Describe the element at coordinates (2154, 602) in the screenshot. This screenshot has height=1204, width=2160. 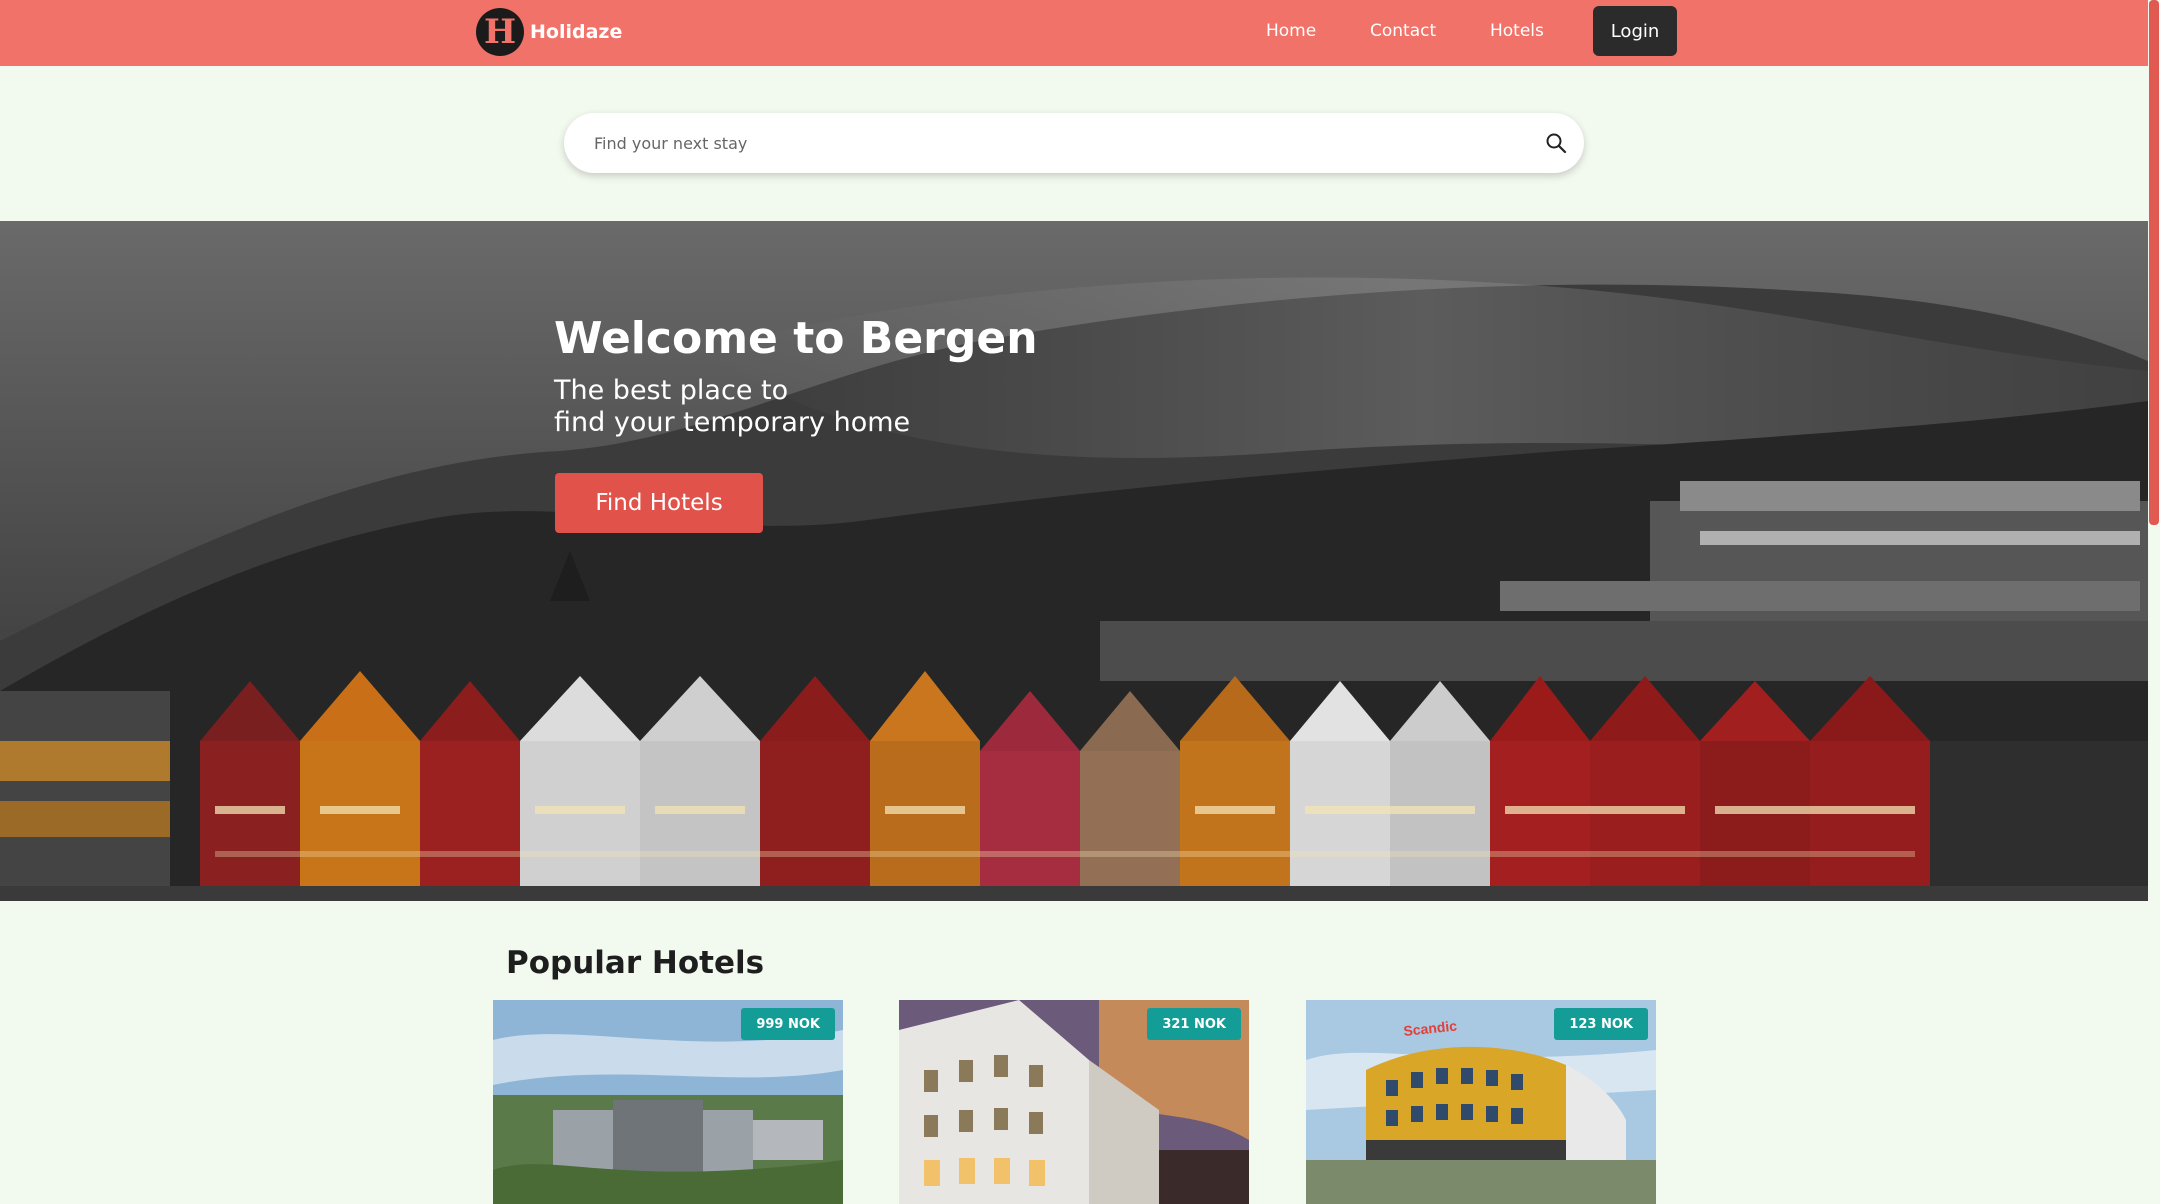
I see `page-scrollbar` at that location.